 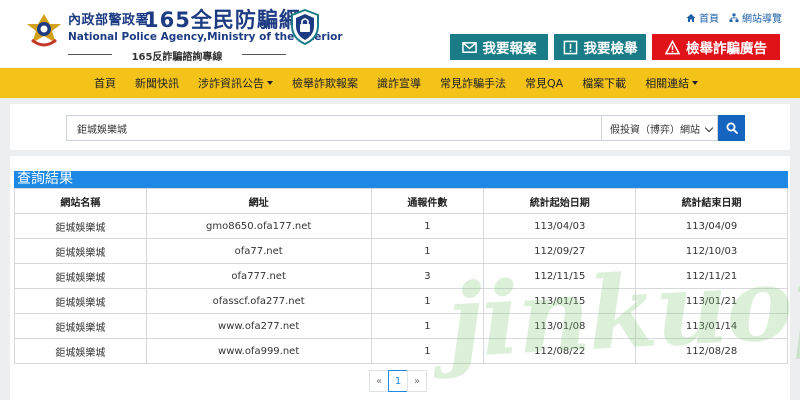 What do you see at coordinates (726, 49) in the screenshot?
I see `report-fraud-ad-label: 檢舉詐騙廣告` at bounding box center [726, 49].